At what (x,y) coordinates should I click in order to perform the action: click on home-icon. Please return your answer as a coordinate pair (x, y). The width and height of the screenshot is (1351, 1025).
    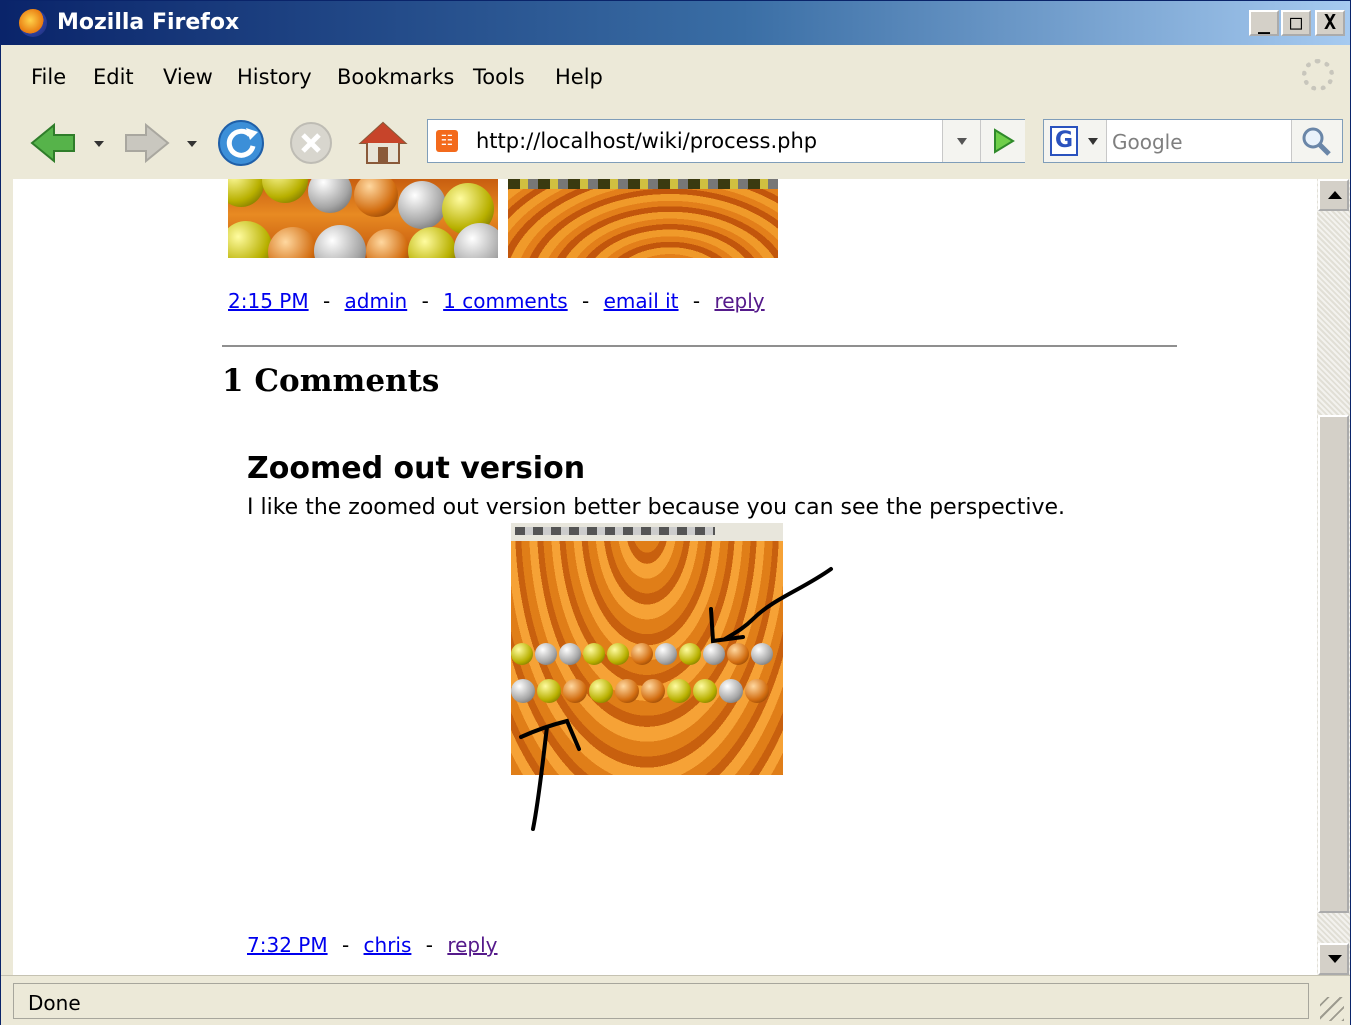
    Looking at the image, I should click on (383, 142).